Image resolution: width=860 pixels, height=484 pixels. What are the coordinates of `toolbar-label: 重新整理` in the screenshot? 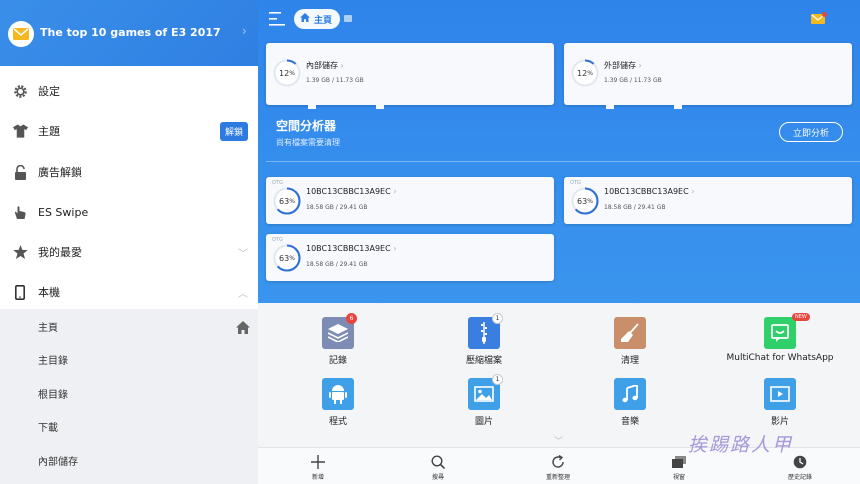 It's located at (557, 477).